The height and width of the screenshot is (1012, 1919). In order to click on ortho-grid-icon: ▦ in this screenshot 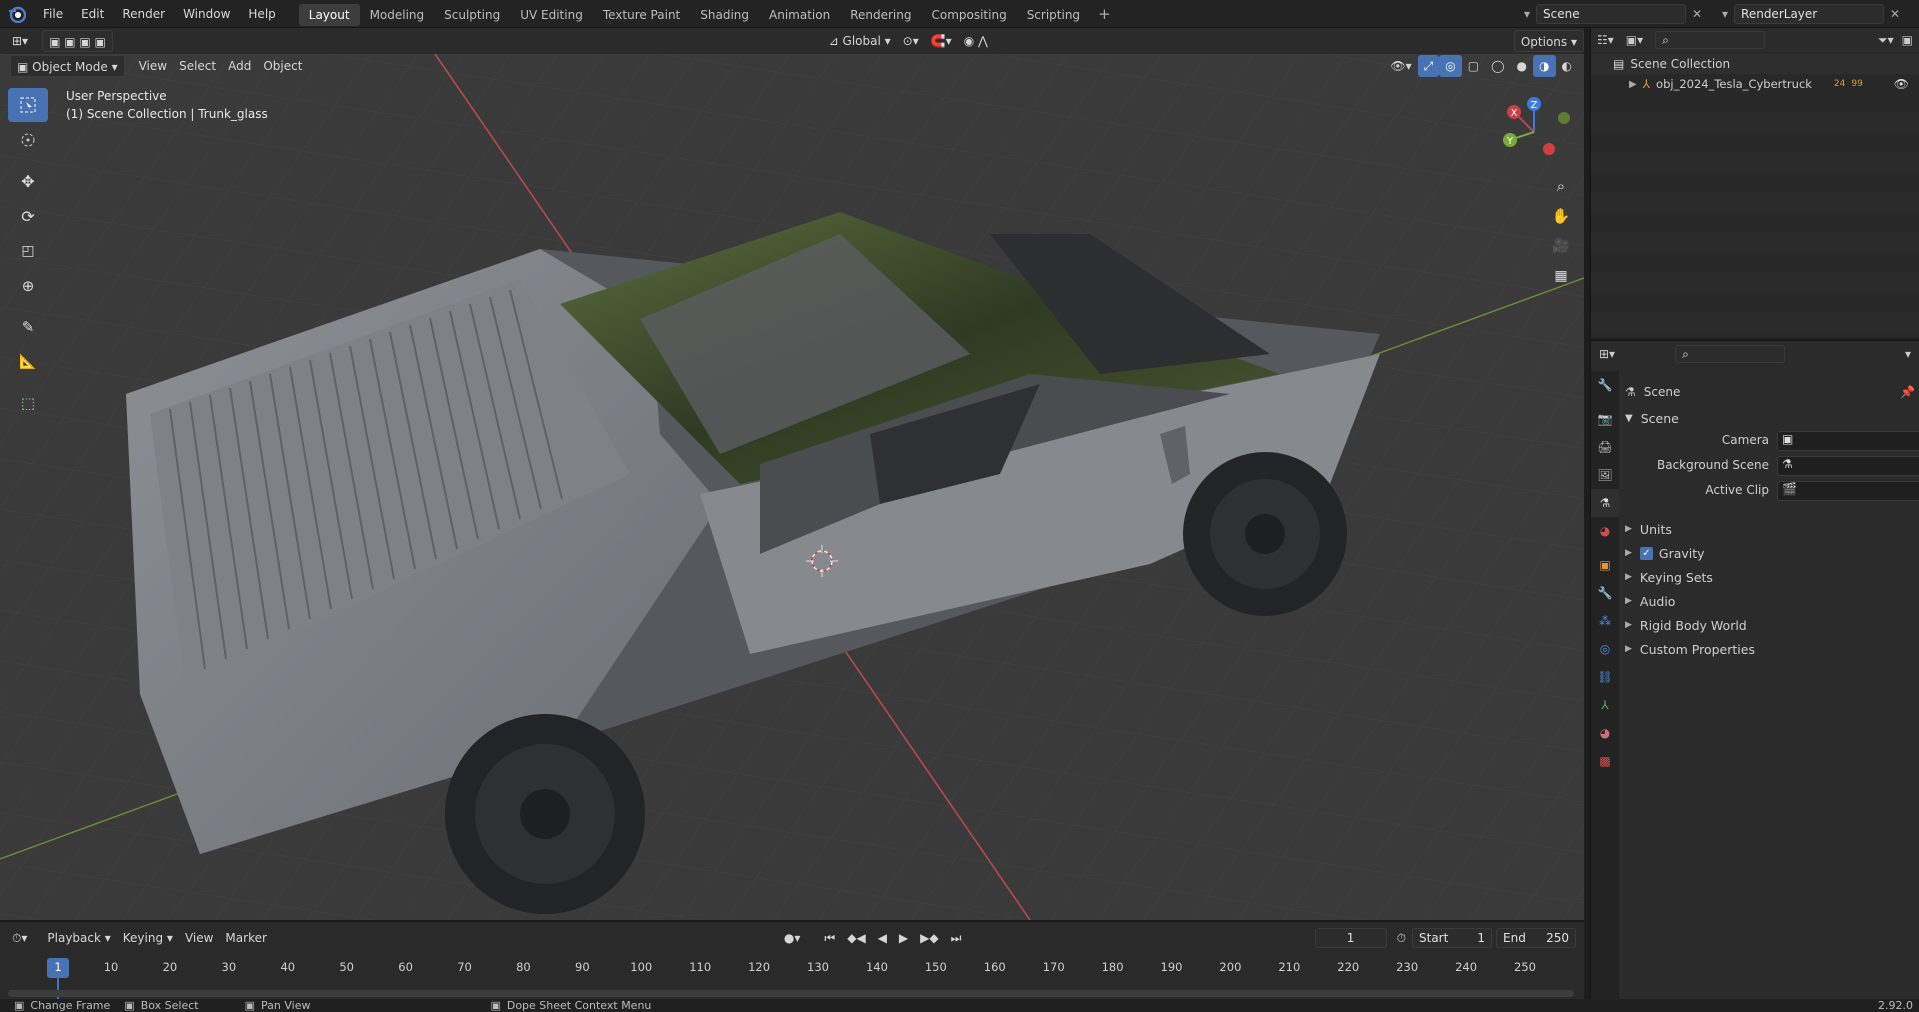, I will do `click(1561, 276)`.